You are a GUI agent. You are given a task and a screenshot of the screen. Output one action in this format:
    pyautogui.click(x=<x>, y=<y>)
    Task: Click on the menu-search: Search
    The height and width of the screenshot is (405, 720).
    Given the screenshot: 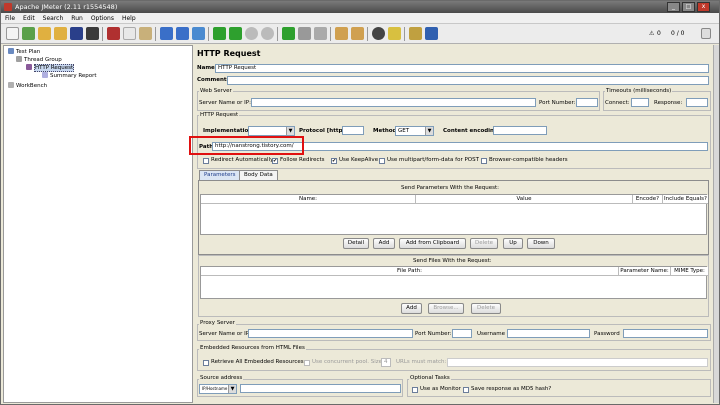 What is the action you would take?
    pyautogui.click(x=53, y=18)
    